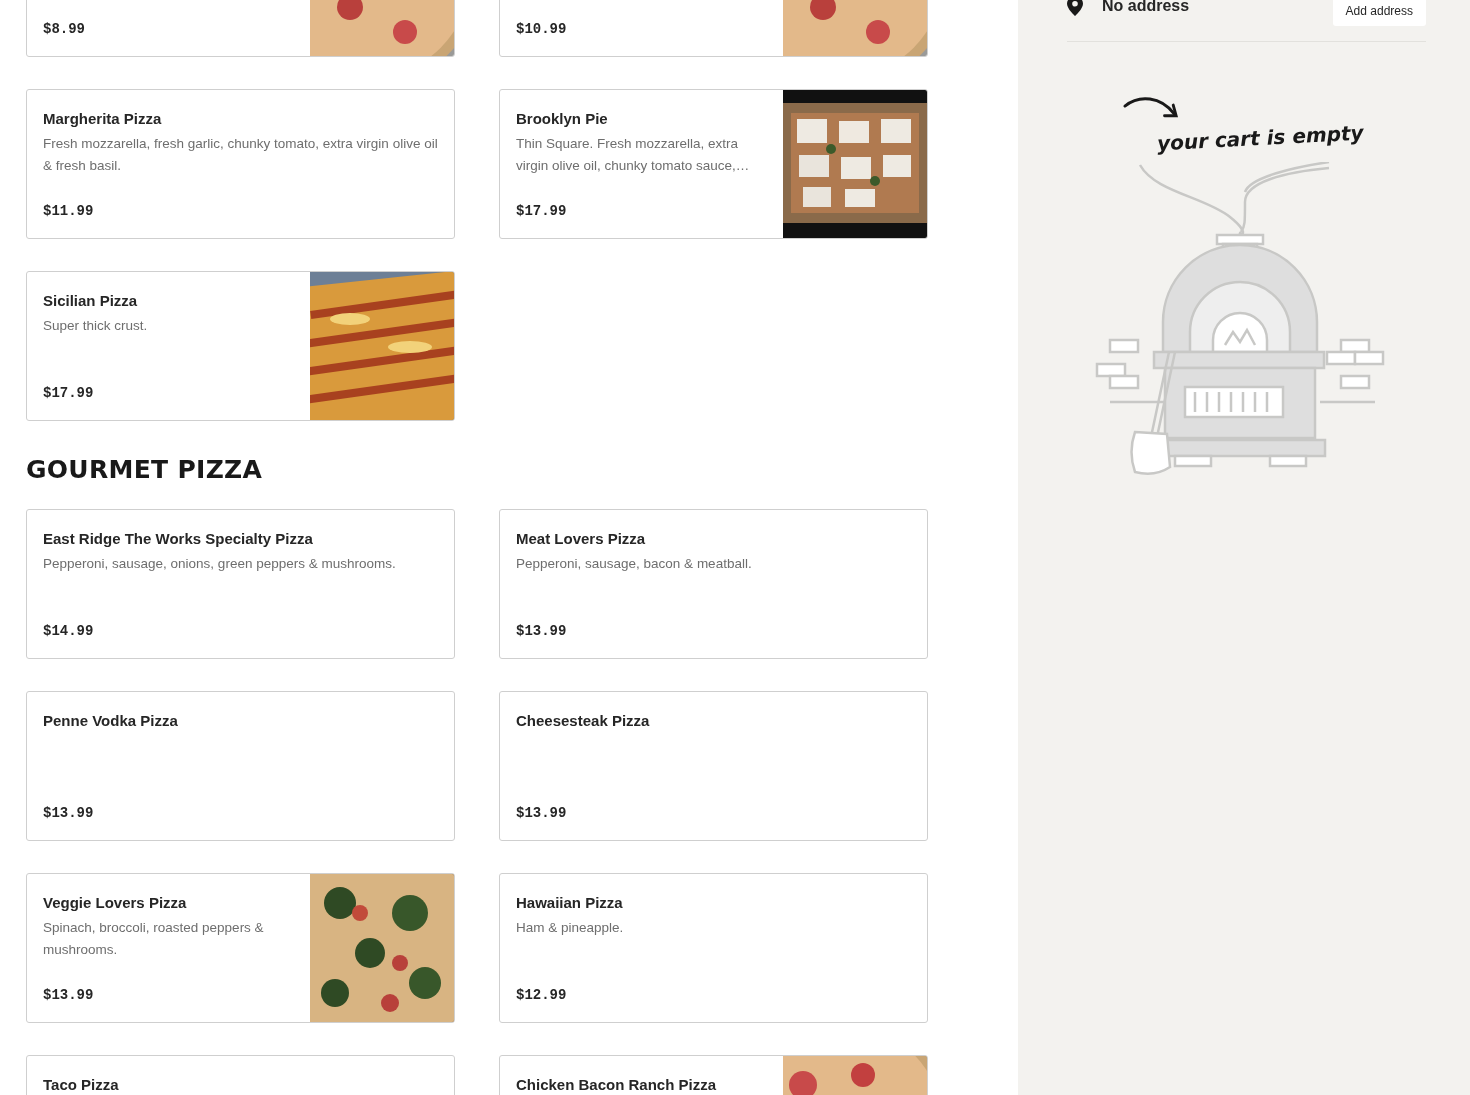 This screenshot has height=1095, width=1470. I want to click on item-name: Margherita Pizza, so click(103, 119).